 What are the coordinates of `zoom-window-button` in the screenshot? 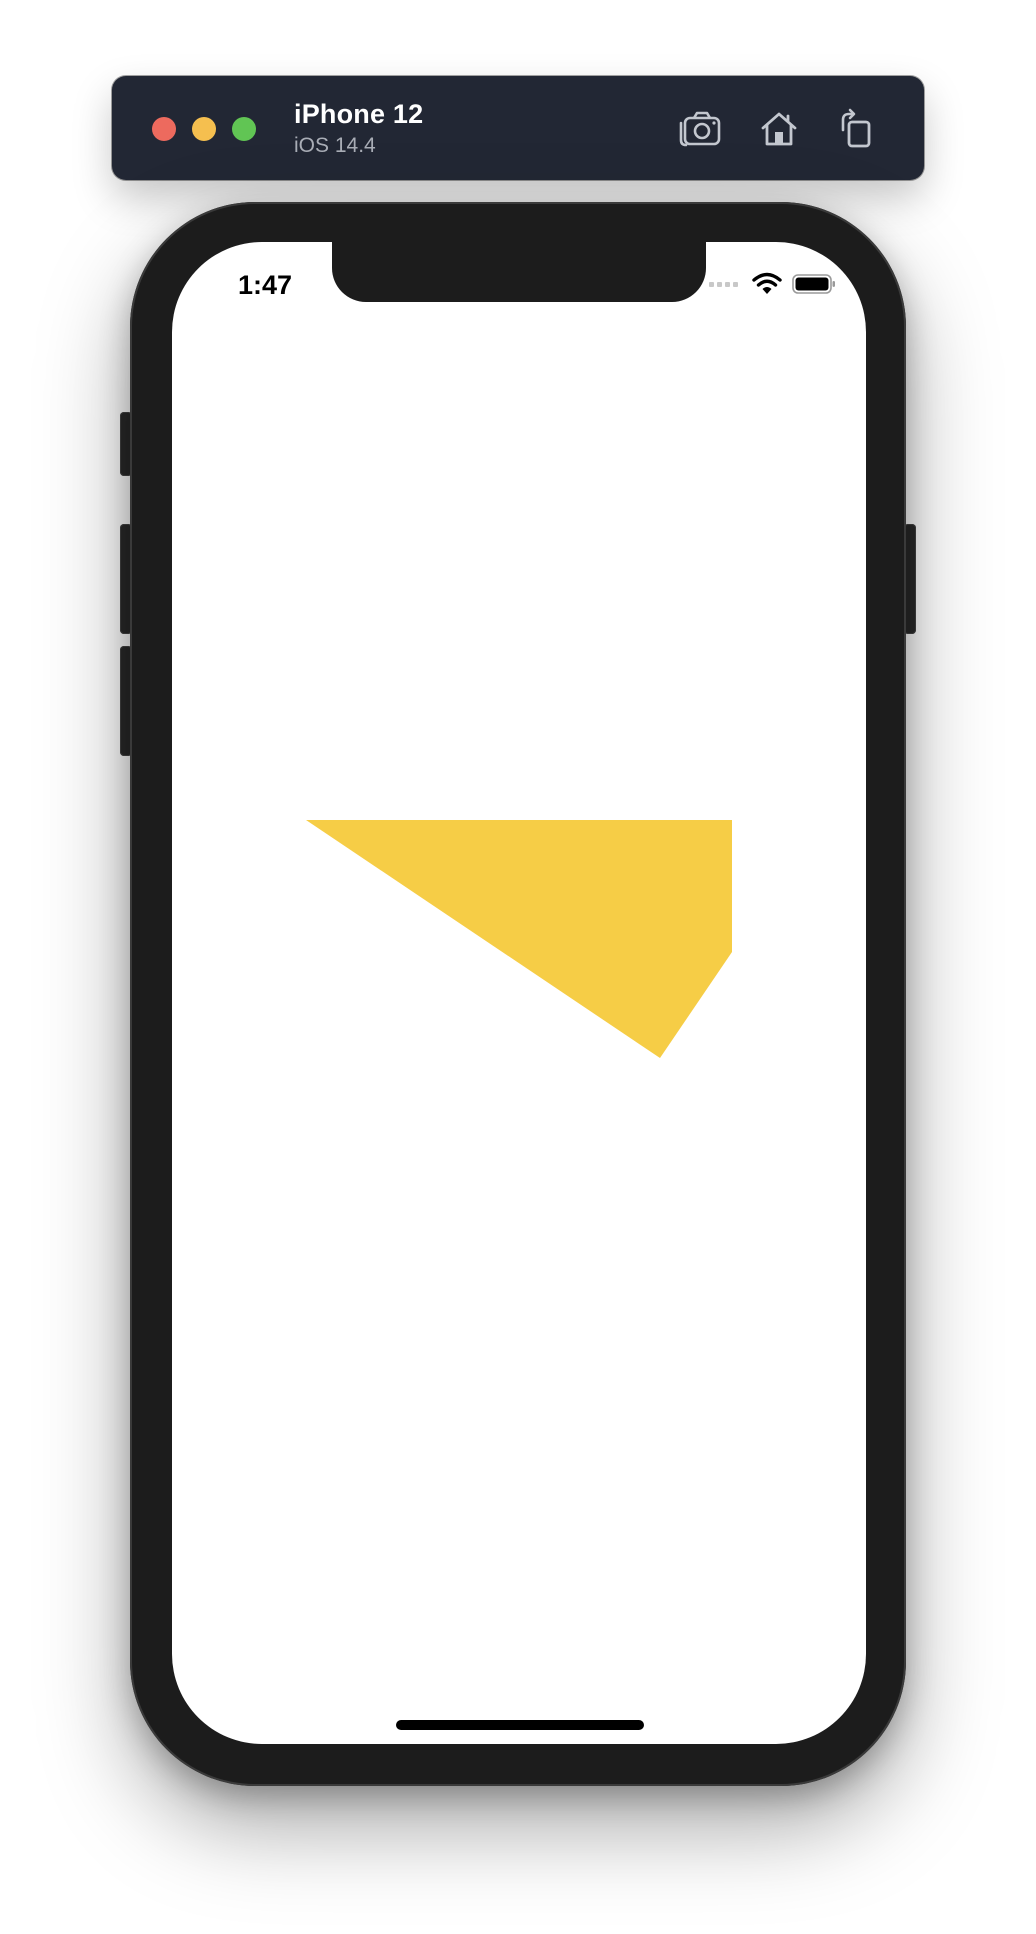 It's located at (244, 129).